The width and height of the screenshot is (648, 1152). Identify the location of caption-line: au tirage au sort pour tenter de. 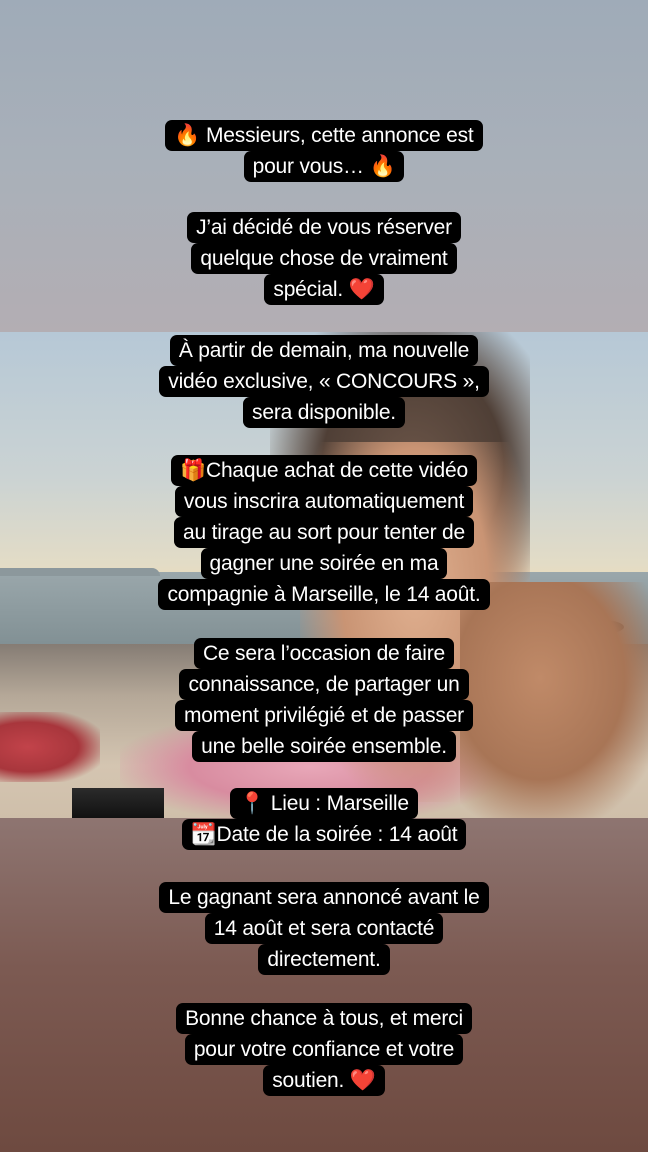
(324, 532).